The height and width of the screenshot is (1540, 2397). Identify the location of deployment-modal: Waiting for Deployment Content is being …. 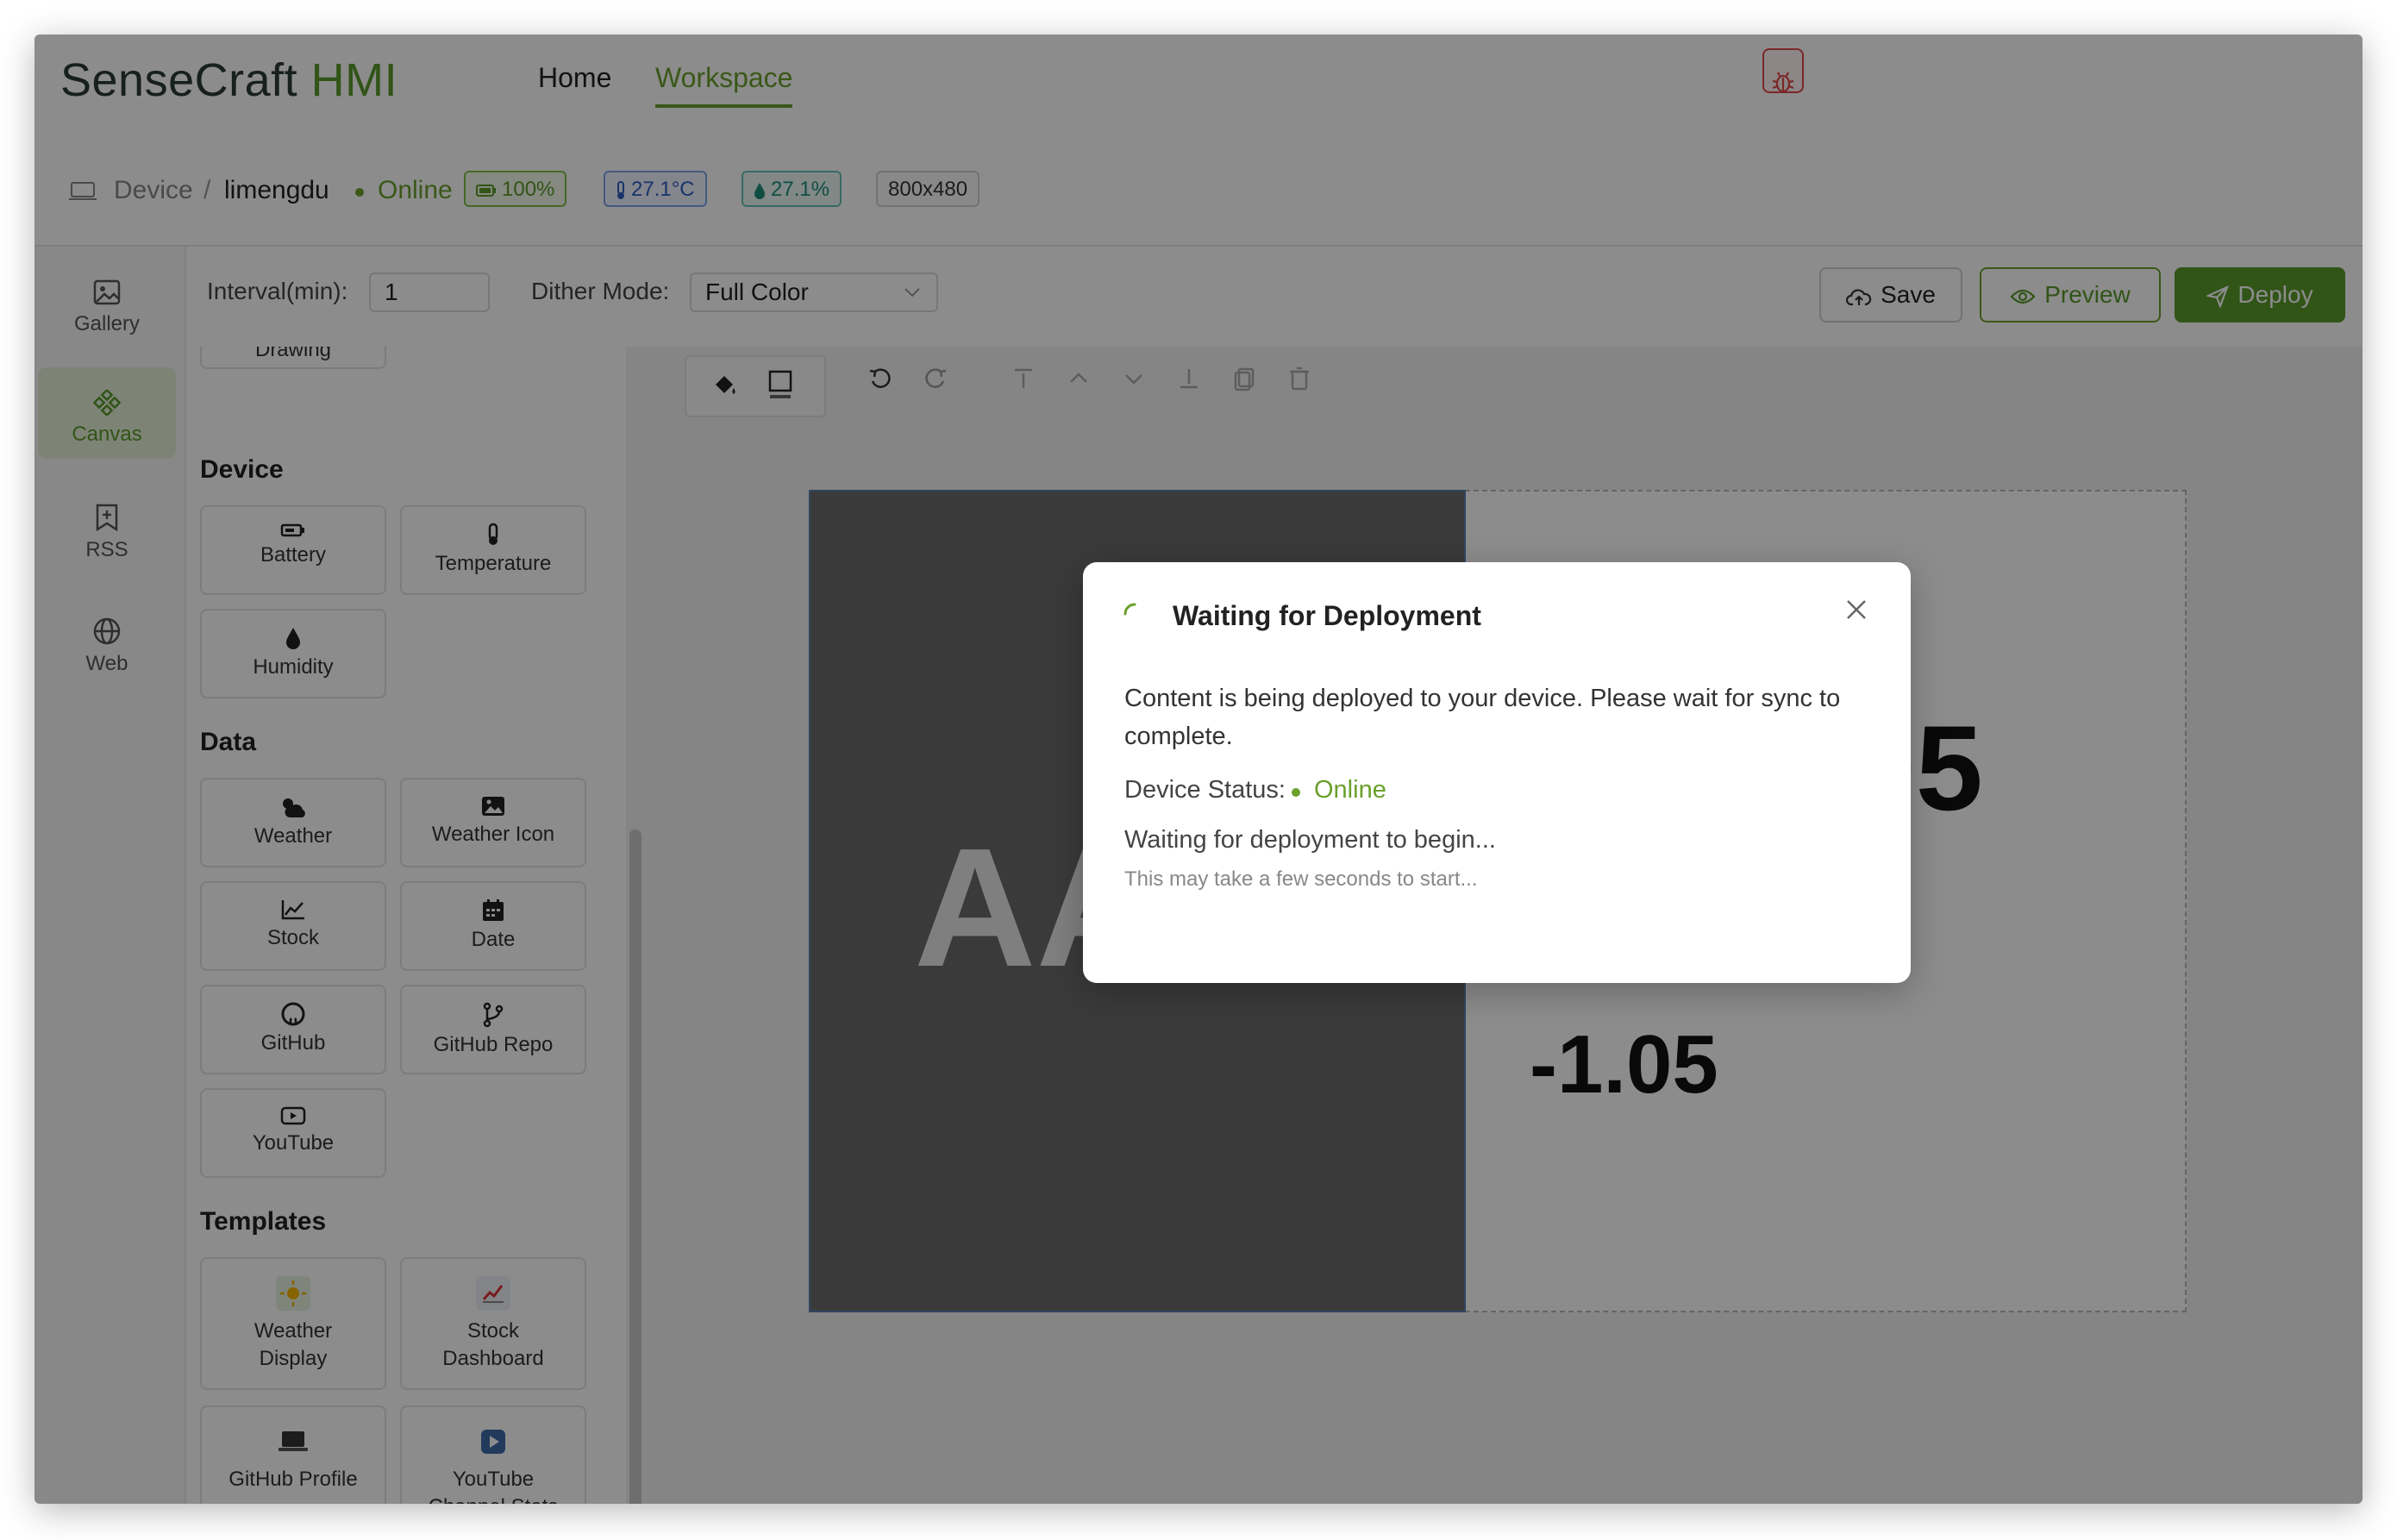
(1497, 772).